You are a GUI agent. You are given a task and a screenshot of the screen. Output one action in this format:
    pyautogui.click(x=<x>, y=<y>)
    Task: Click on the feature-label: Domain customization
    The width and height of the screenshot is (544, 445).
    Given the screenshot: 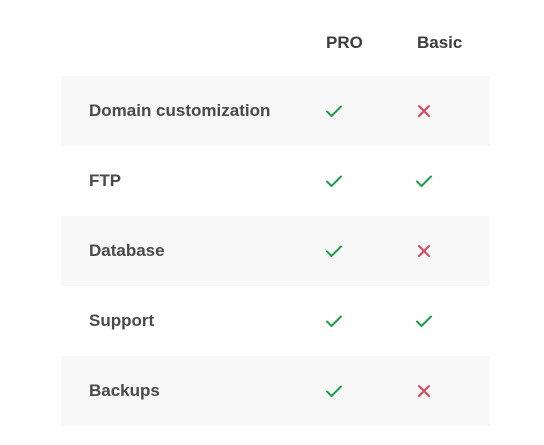 What is the action you would take?
    pyautogui.click(x=180, y=110)
    